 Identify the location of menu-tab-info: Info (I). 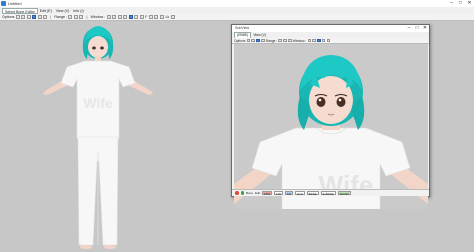
(78, 11).